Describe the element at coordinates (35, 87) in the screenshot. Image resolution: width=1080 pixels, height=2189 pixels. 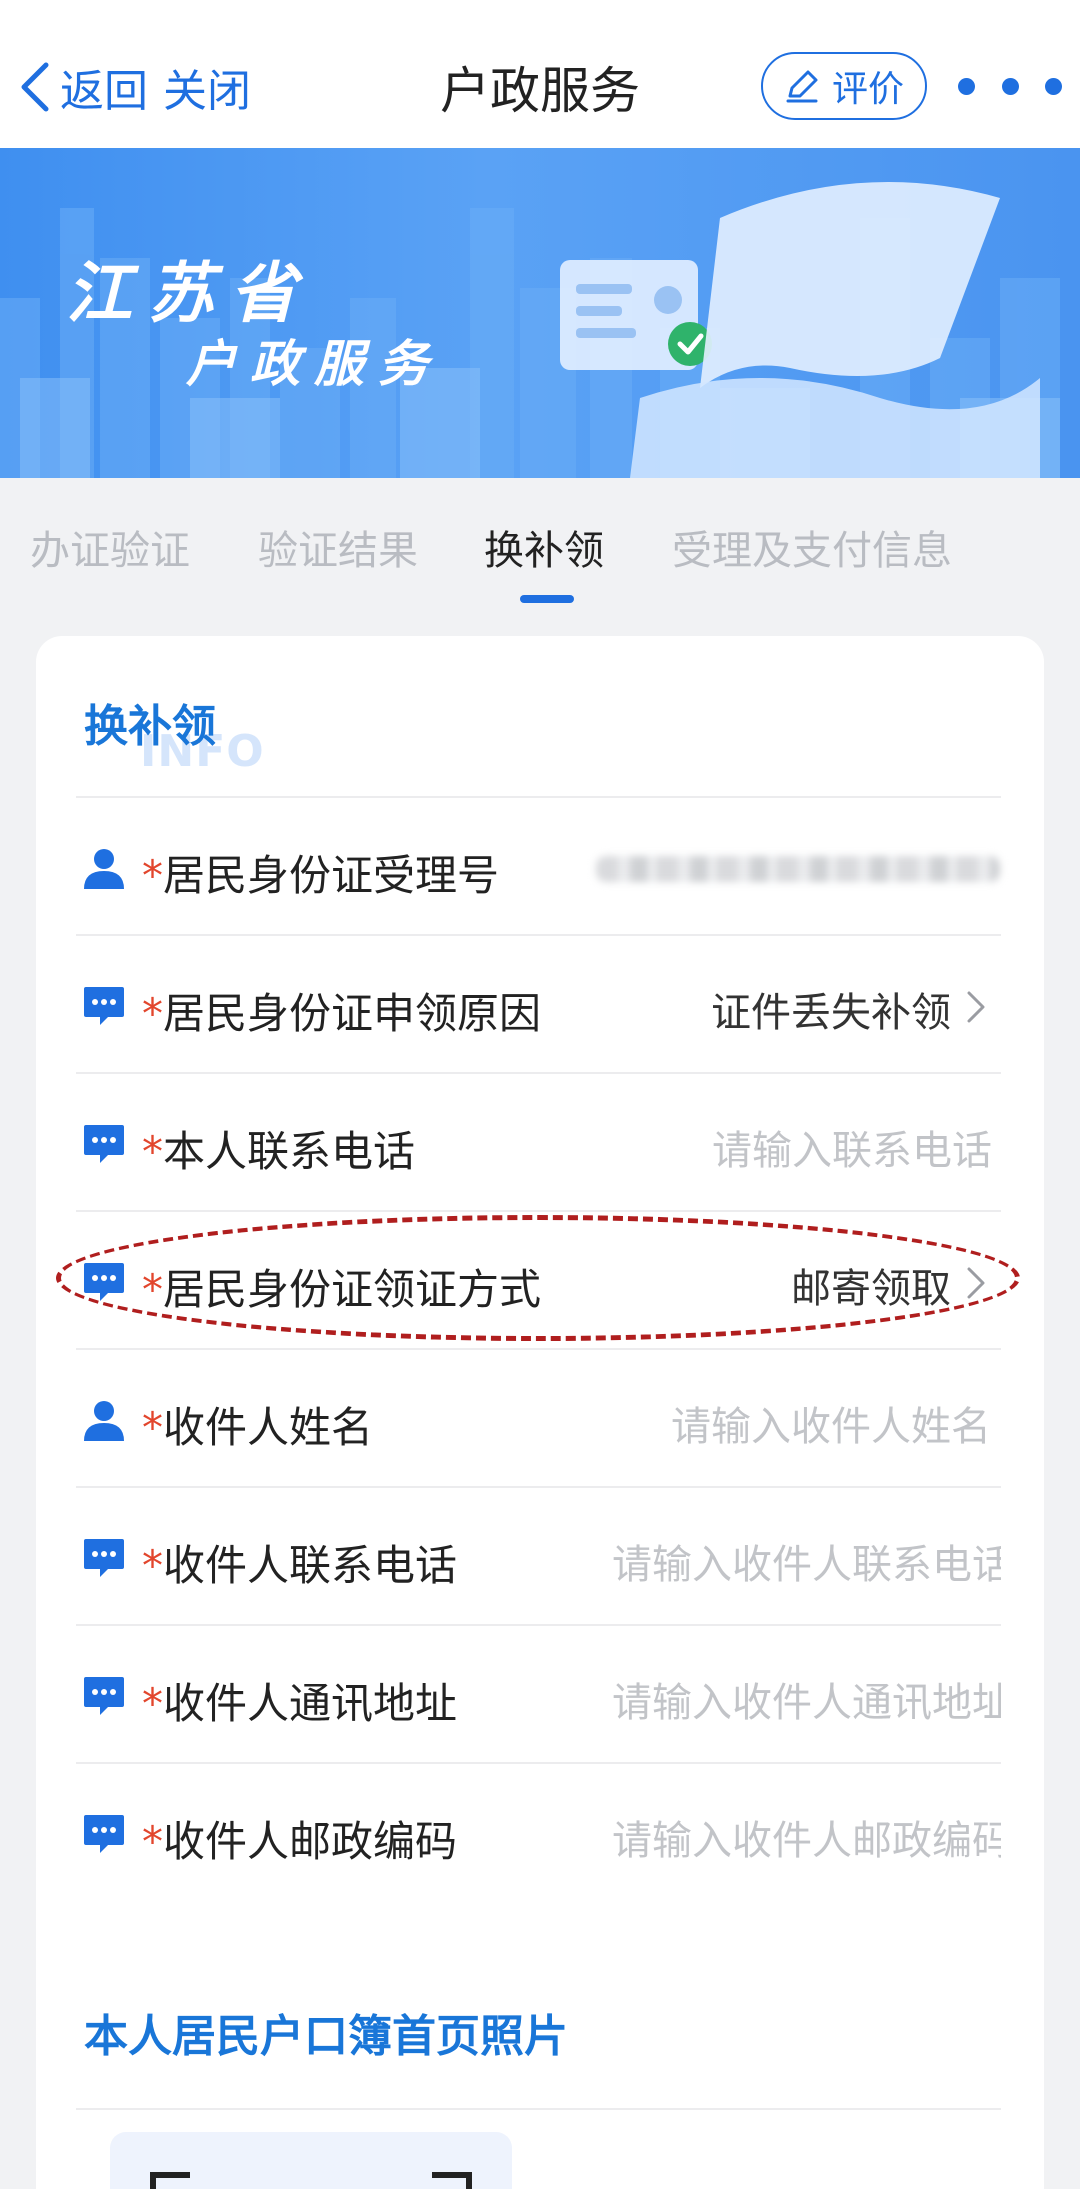
I see `chevron-left-icon` at that location.